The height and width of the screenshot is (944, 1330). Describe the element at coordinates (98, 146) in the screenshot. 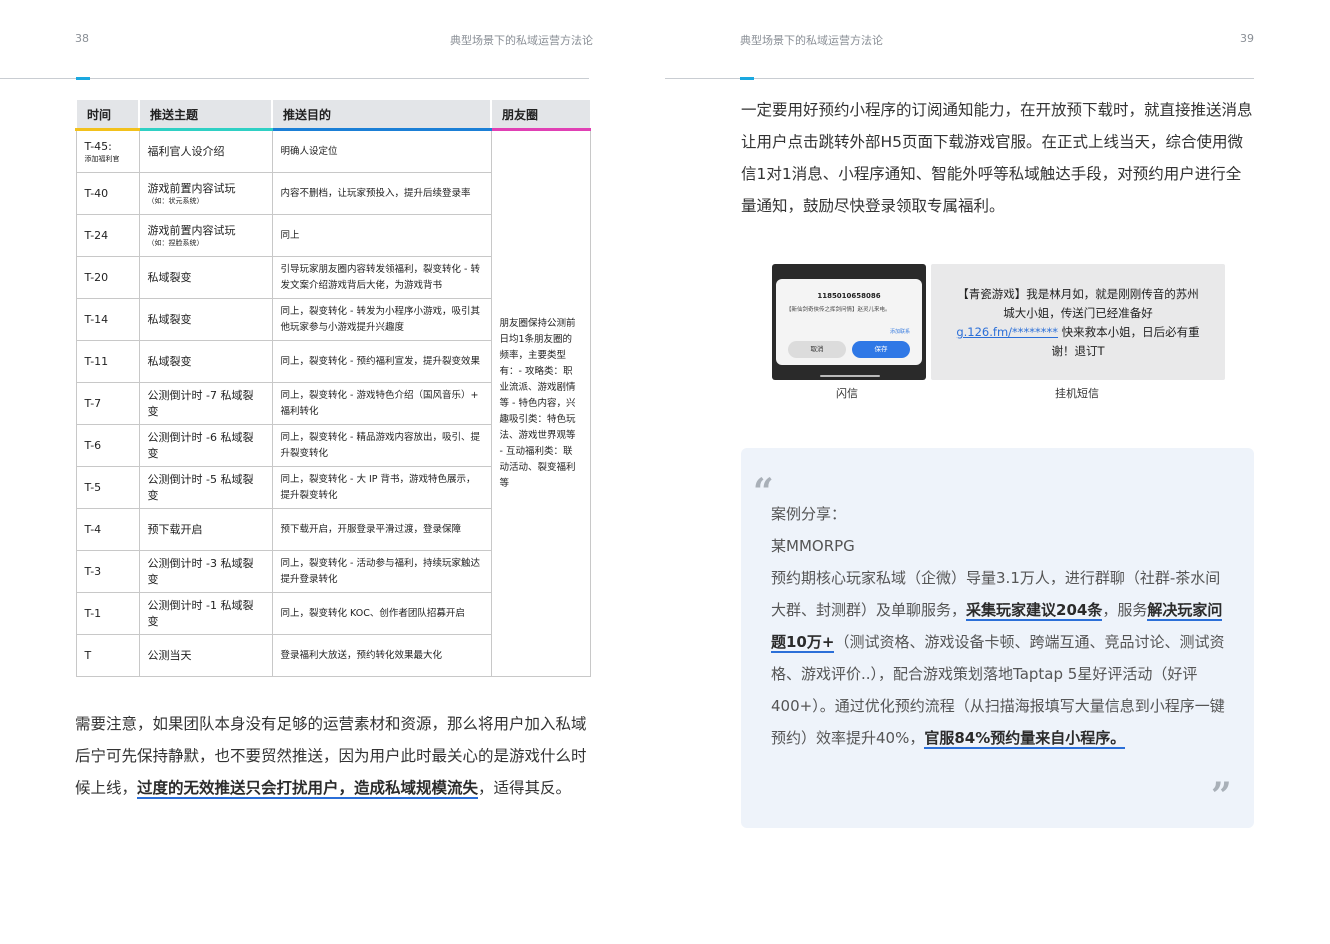

I see `cell-time-text: T-45:` at that location.